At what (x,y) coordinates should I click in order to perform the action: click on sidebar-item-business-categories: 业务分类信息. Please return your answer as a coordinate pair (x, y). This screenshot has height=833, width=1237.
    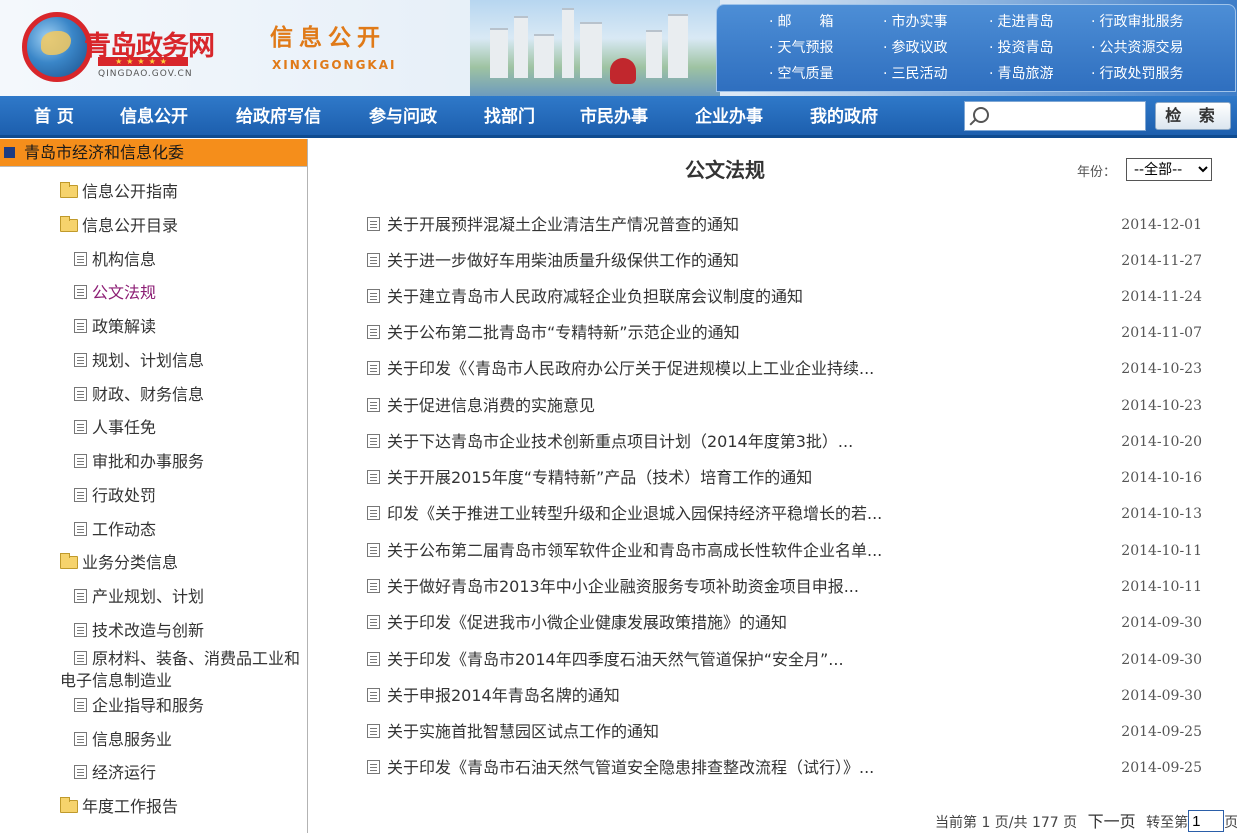
    Looking at the image, I should click on (119, 563).